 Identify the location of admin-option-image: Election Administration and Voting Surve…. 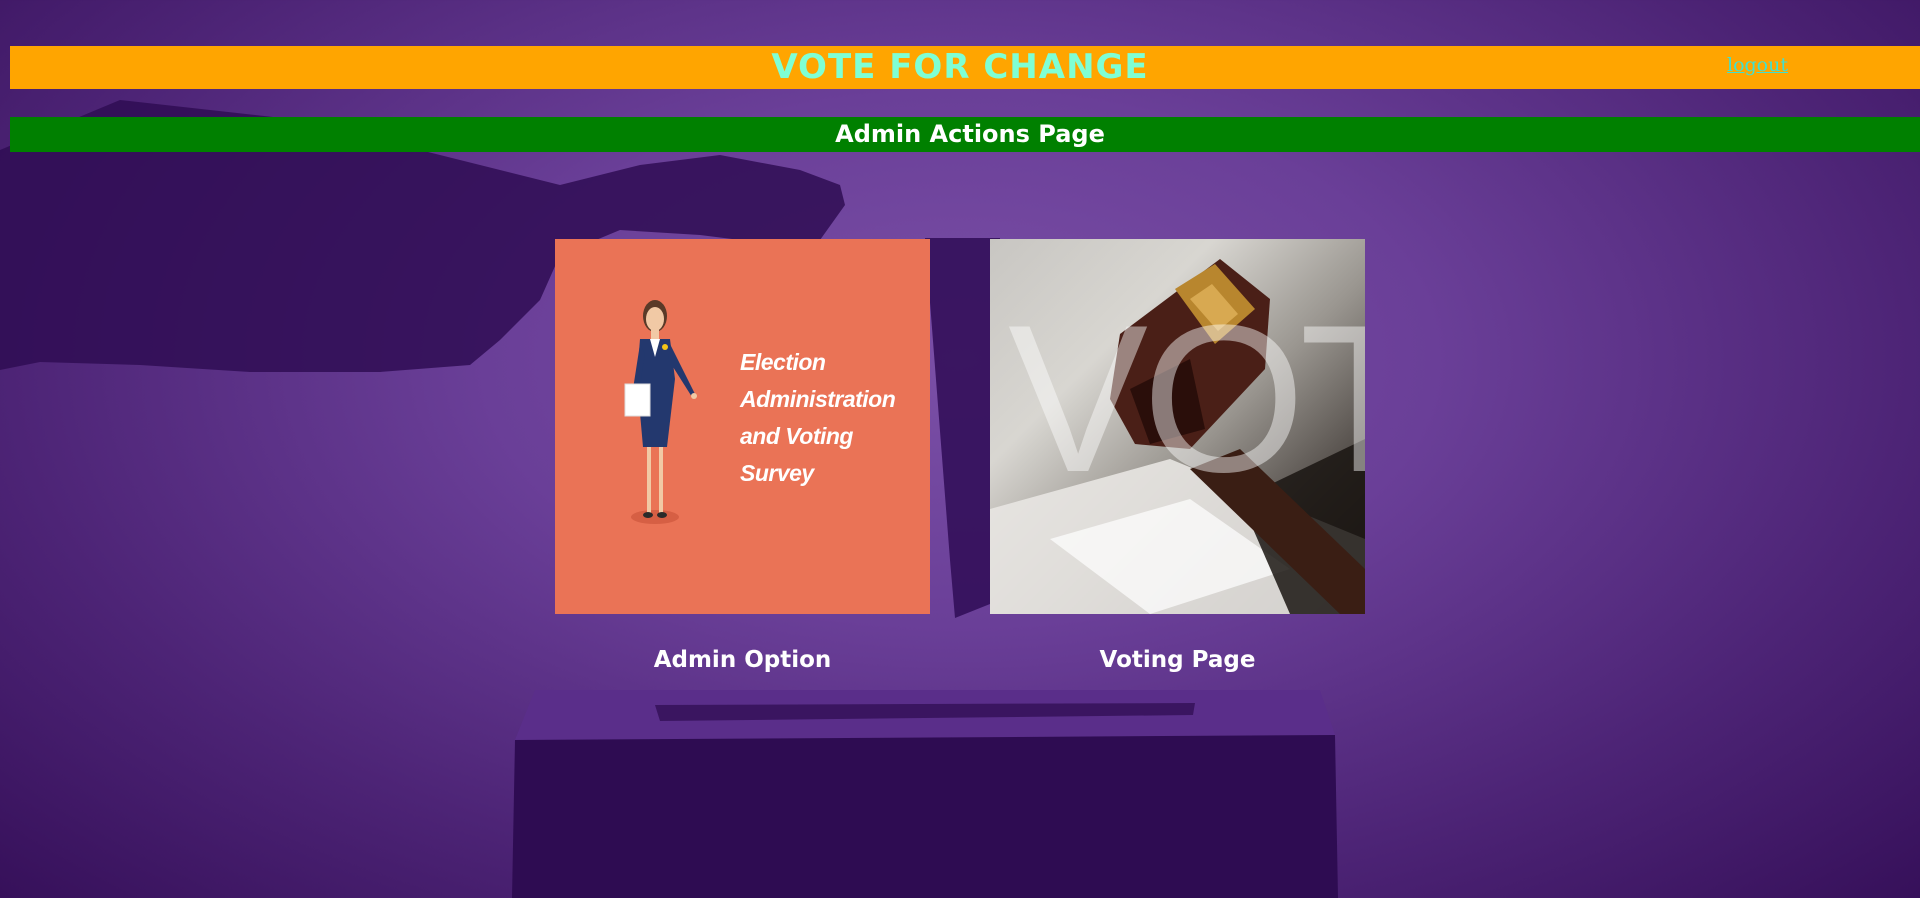
(742, 426).